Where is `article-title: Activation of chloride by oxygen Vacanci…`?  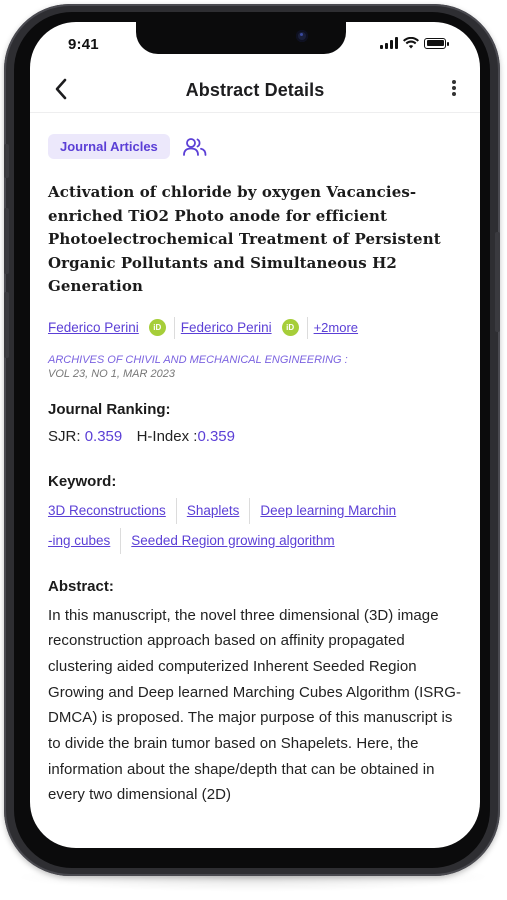 article-title: Activation of chloride by oxygen Vacanci… is located at coordinates (244, 239).